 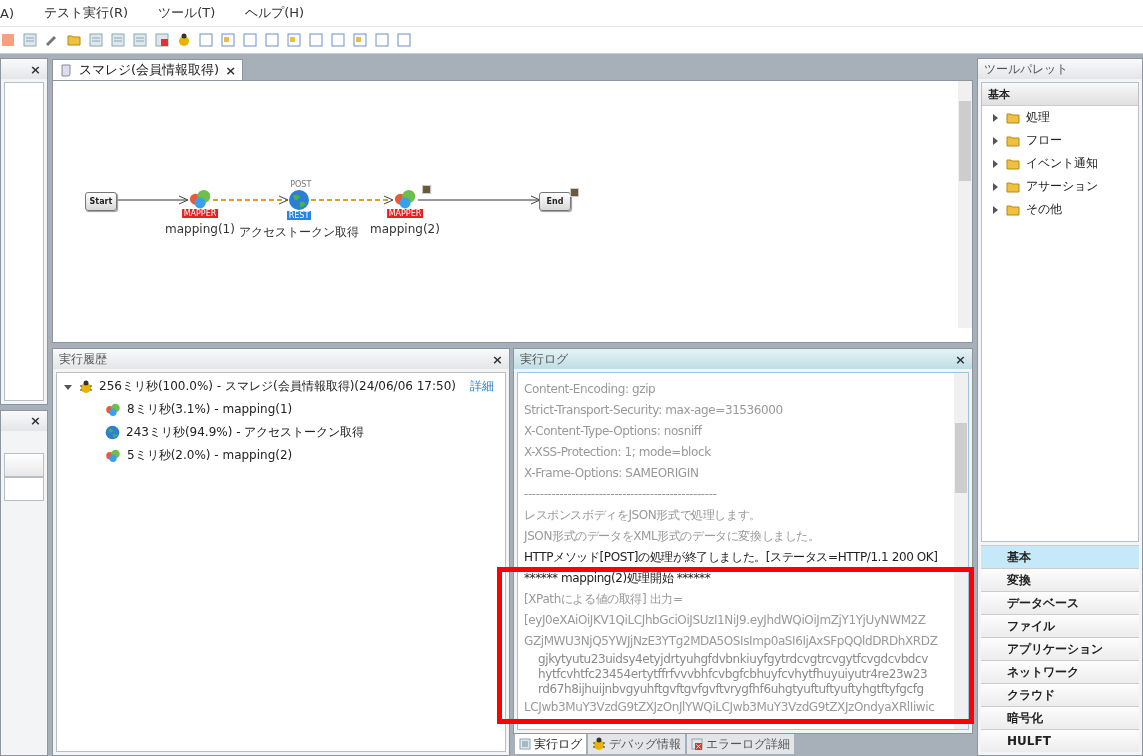 I want to click on category-item: クラウド, so click(x=1060, y=694).